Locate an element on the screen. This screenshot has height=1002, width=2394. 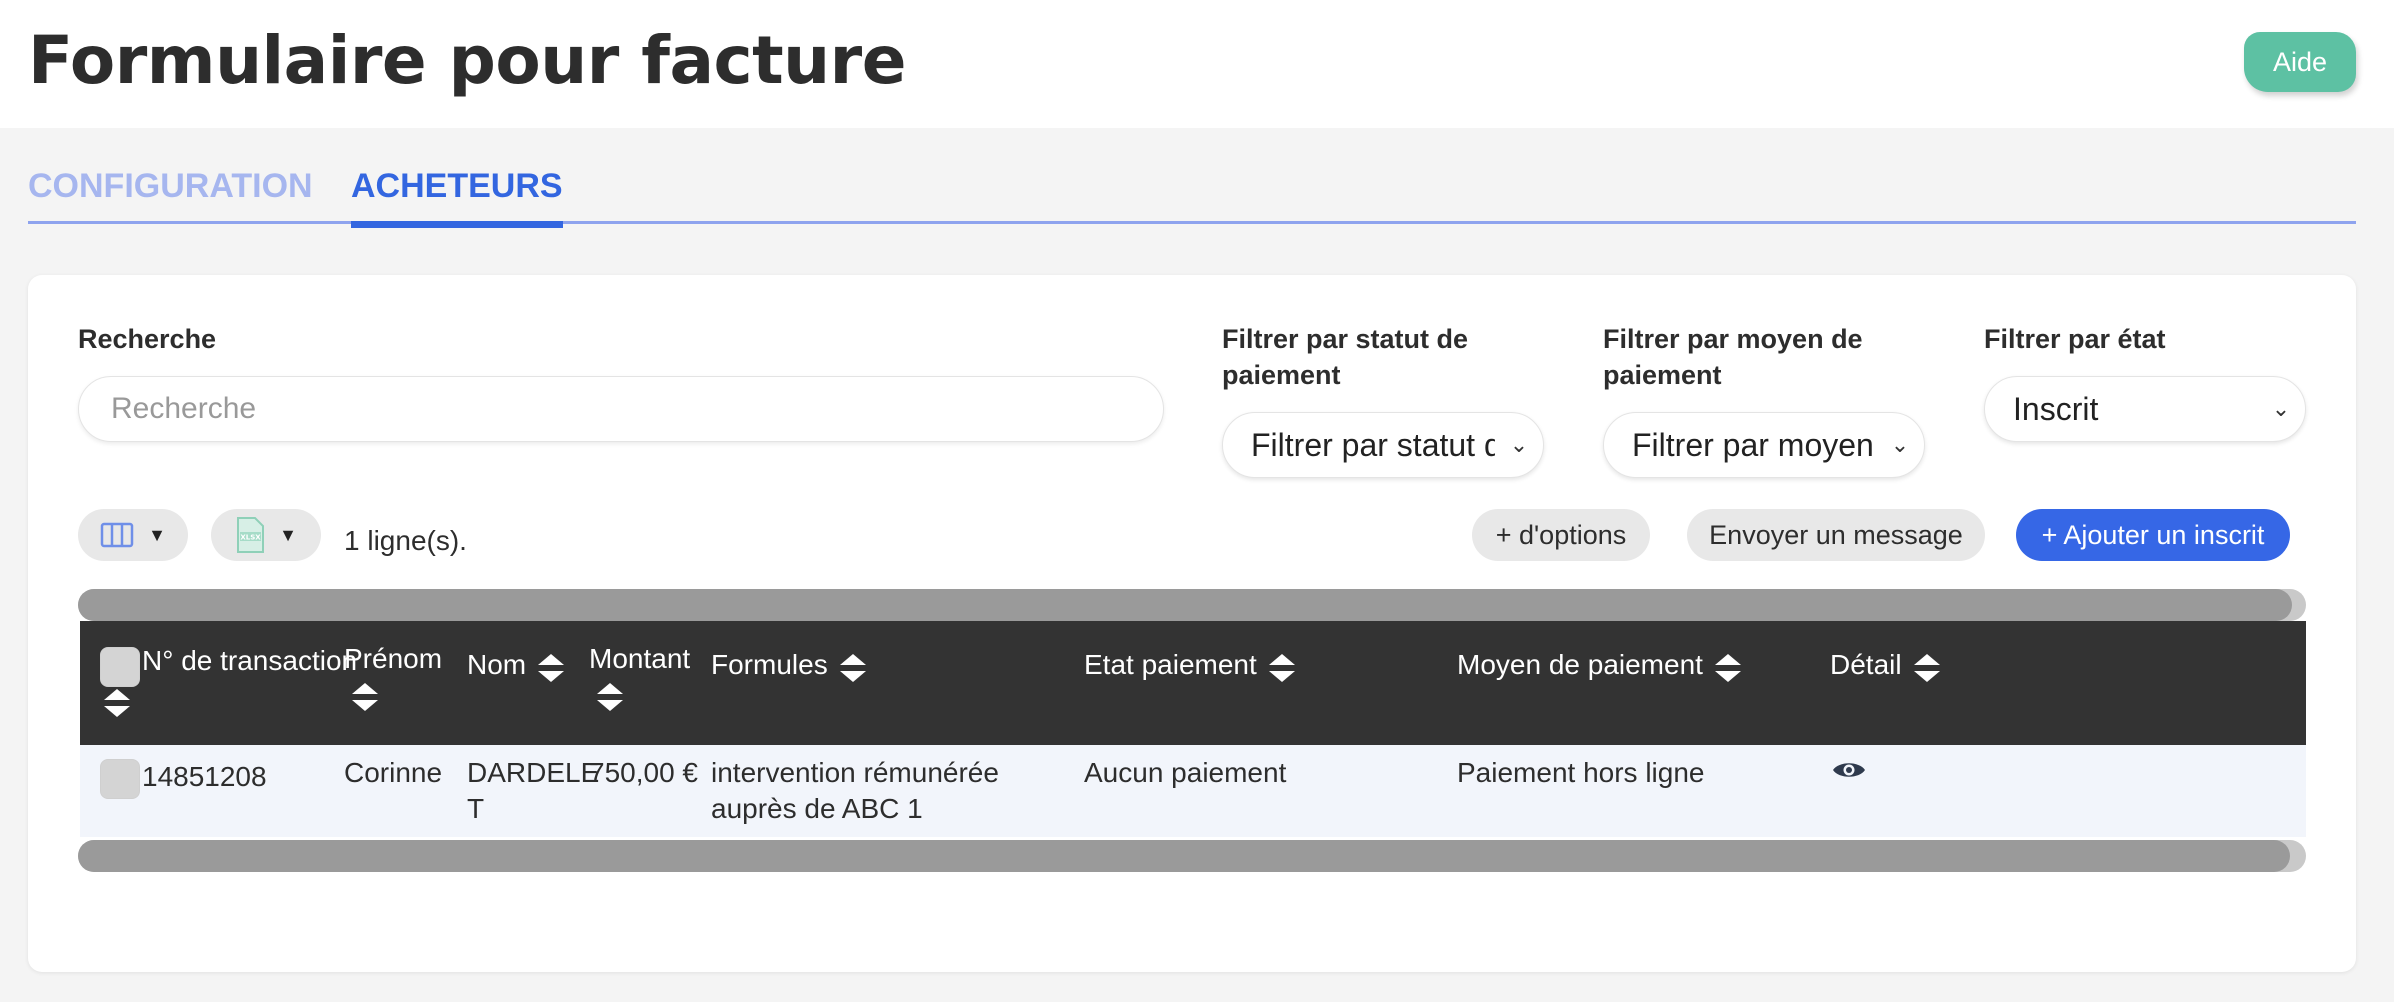
eye-icon is located at coordinates (1849, 772).